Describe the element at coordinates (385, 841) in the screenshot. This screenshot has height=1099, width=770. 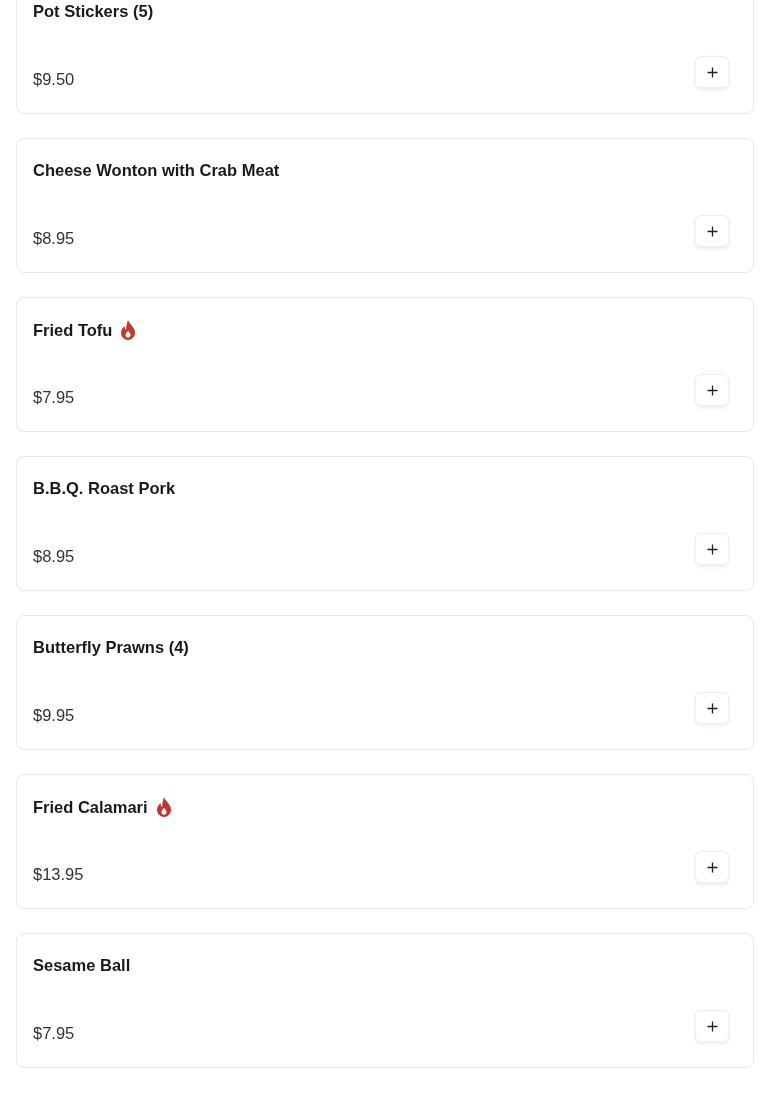
I see `menu-item-card: Fried Calamari $13.95` at that location.